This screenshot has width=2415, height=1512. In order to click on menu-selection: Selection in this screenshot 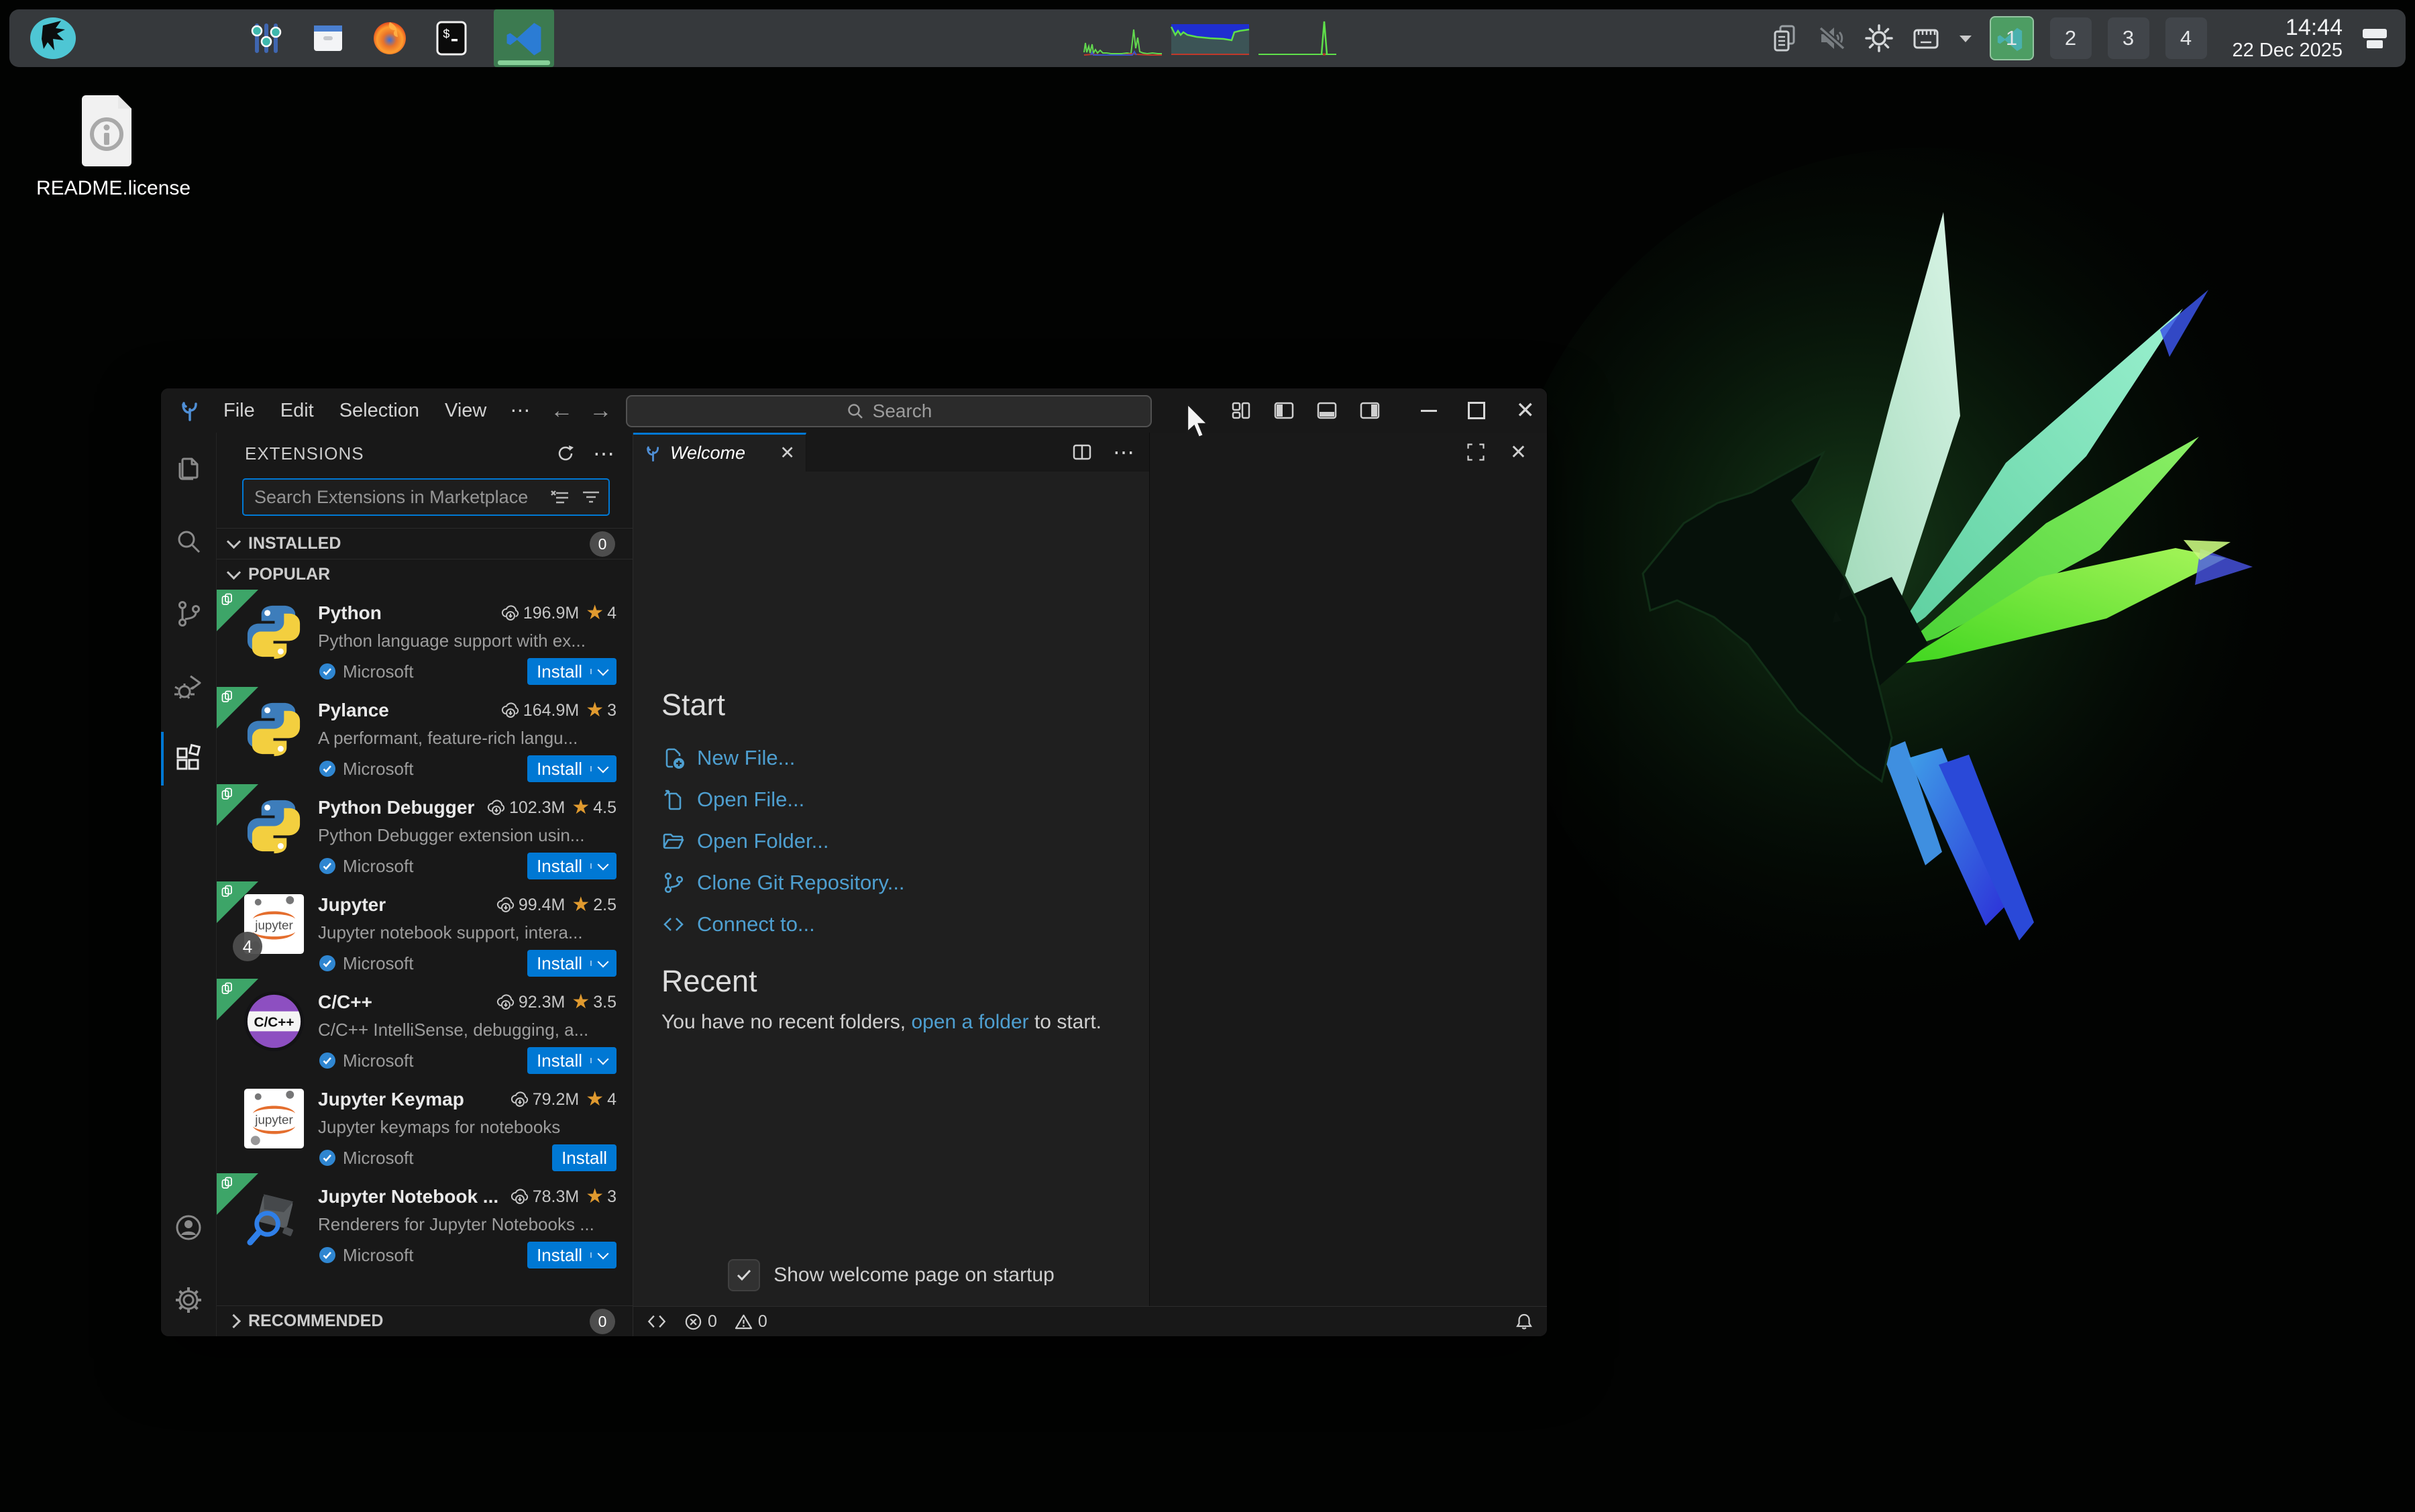, I will do `click(379, 411)`.